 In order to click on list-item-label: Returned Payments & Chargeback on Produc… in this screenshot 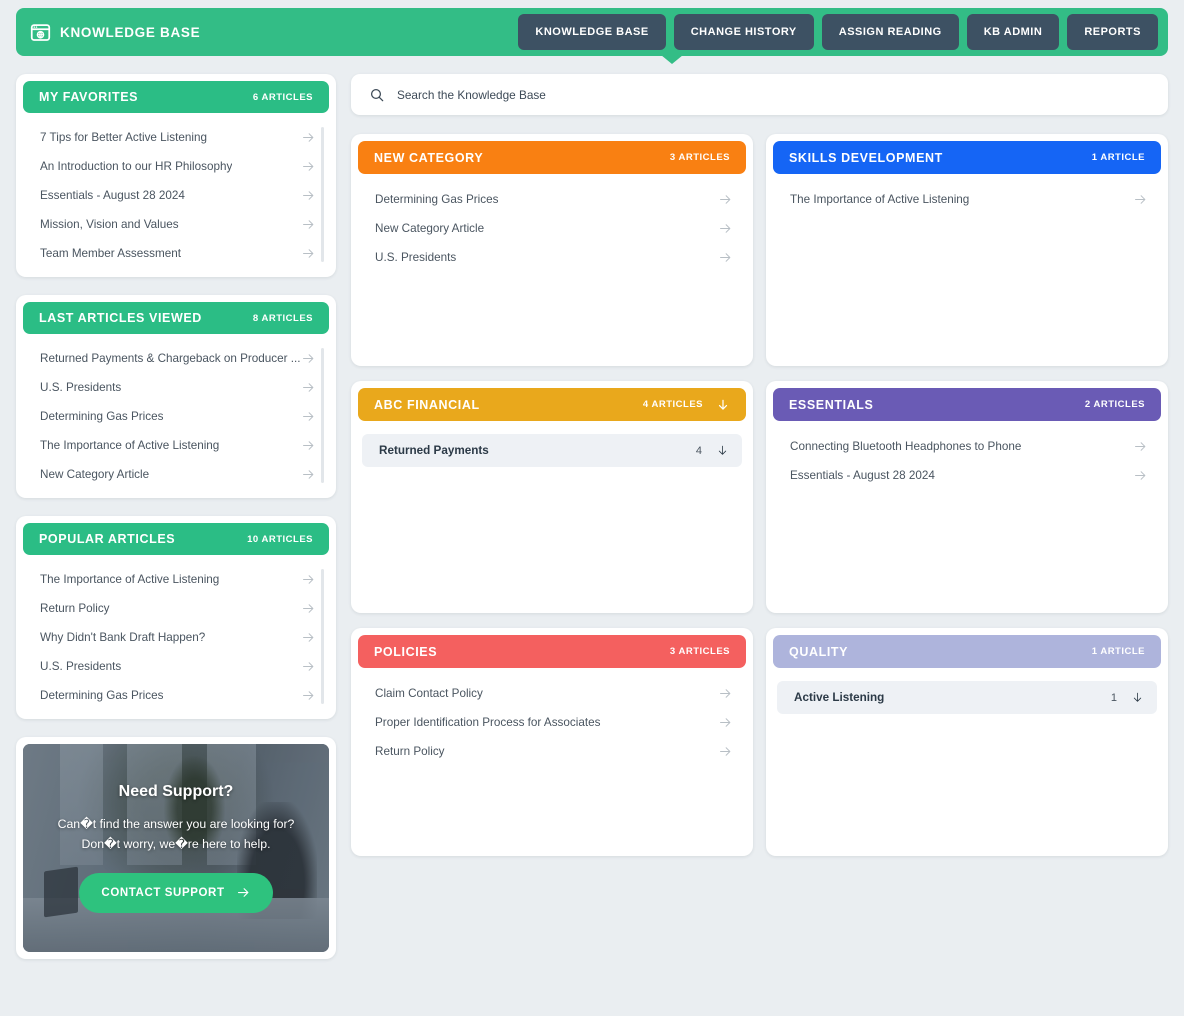, I will do `click(170, 358)`.